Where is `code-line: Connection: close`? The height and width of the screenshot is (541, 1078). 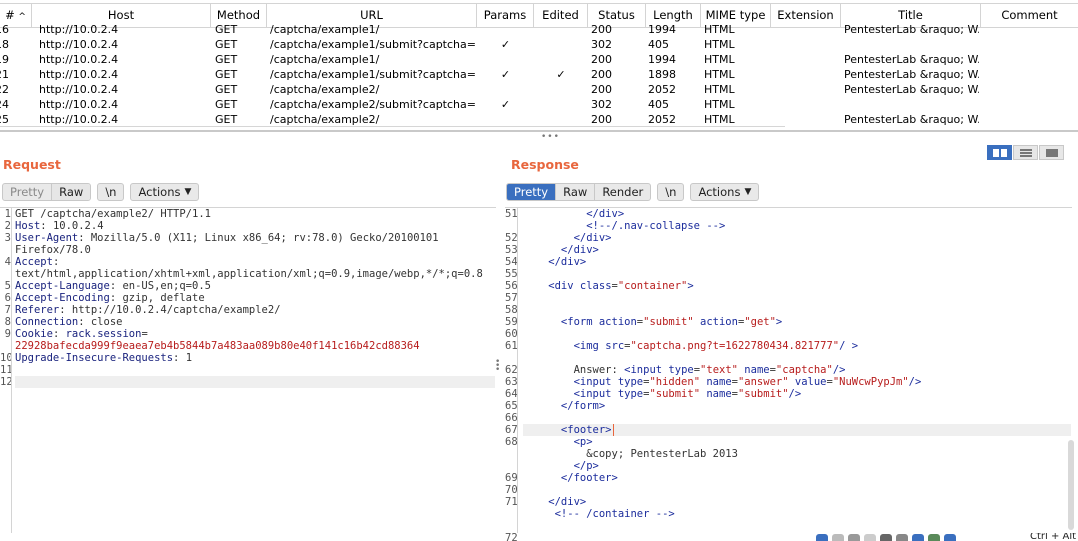
code-line: Connection: close is located at coordinates (255, 322).